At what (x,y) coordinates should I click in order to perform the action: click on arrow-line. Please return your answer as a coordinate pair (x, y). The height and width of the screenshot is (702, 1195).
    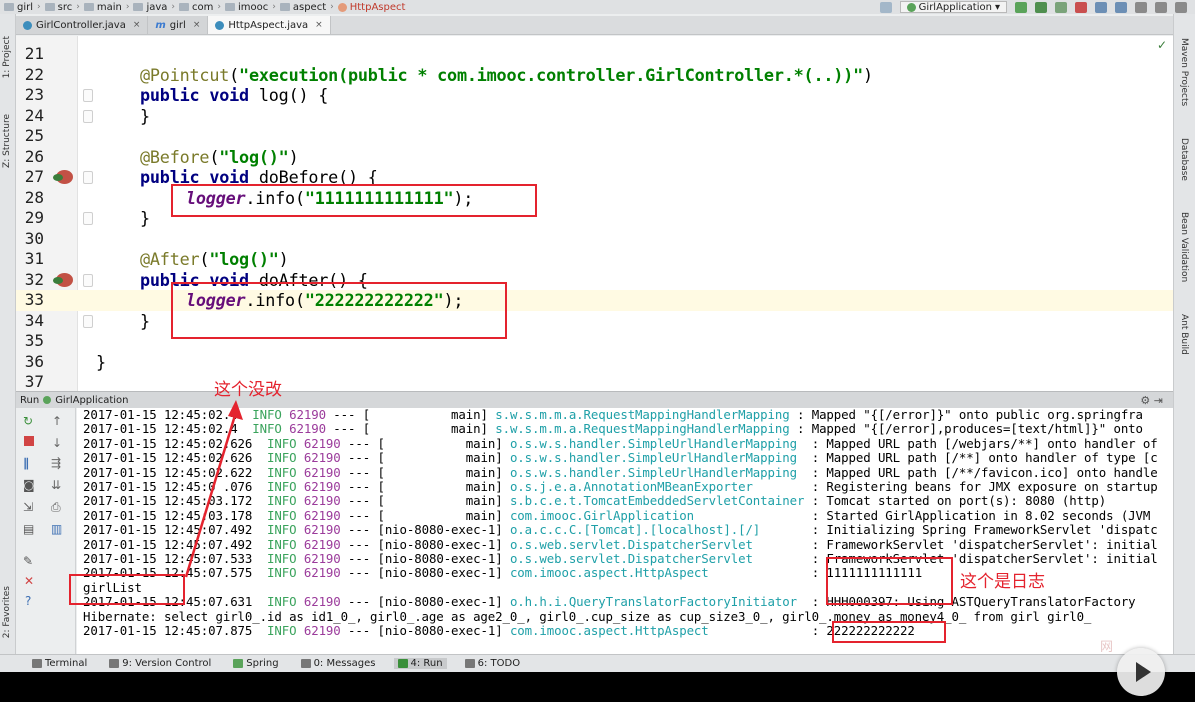
    Looking at the image, I should click on (211, 494).